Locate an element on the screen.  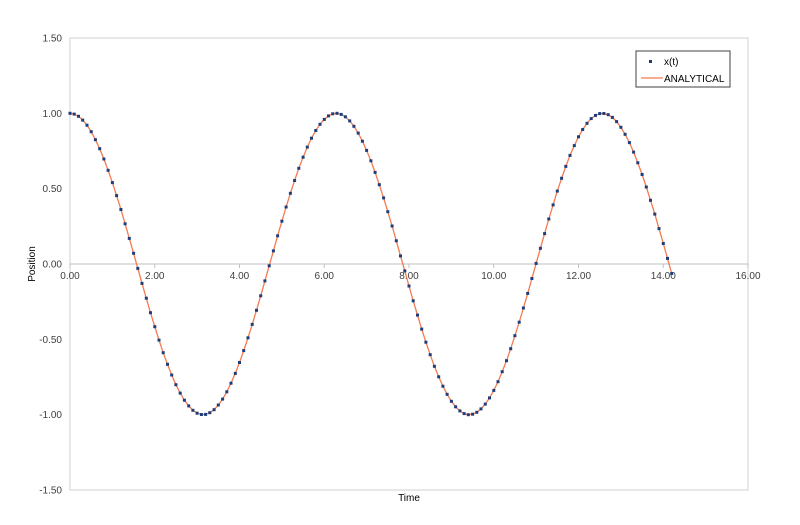
y-tick-label: -1.00 is located at coordinates (50, 415).